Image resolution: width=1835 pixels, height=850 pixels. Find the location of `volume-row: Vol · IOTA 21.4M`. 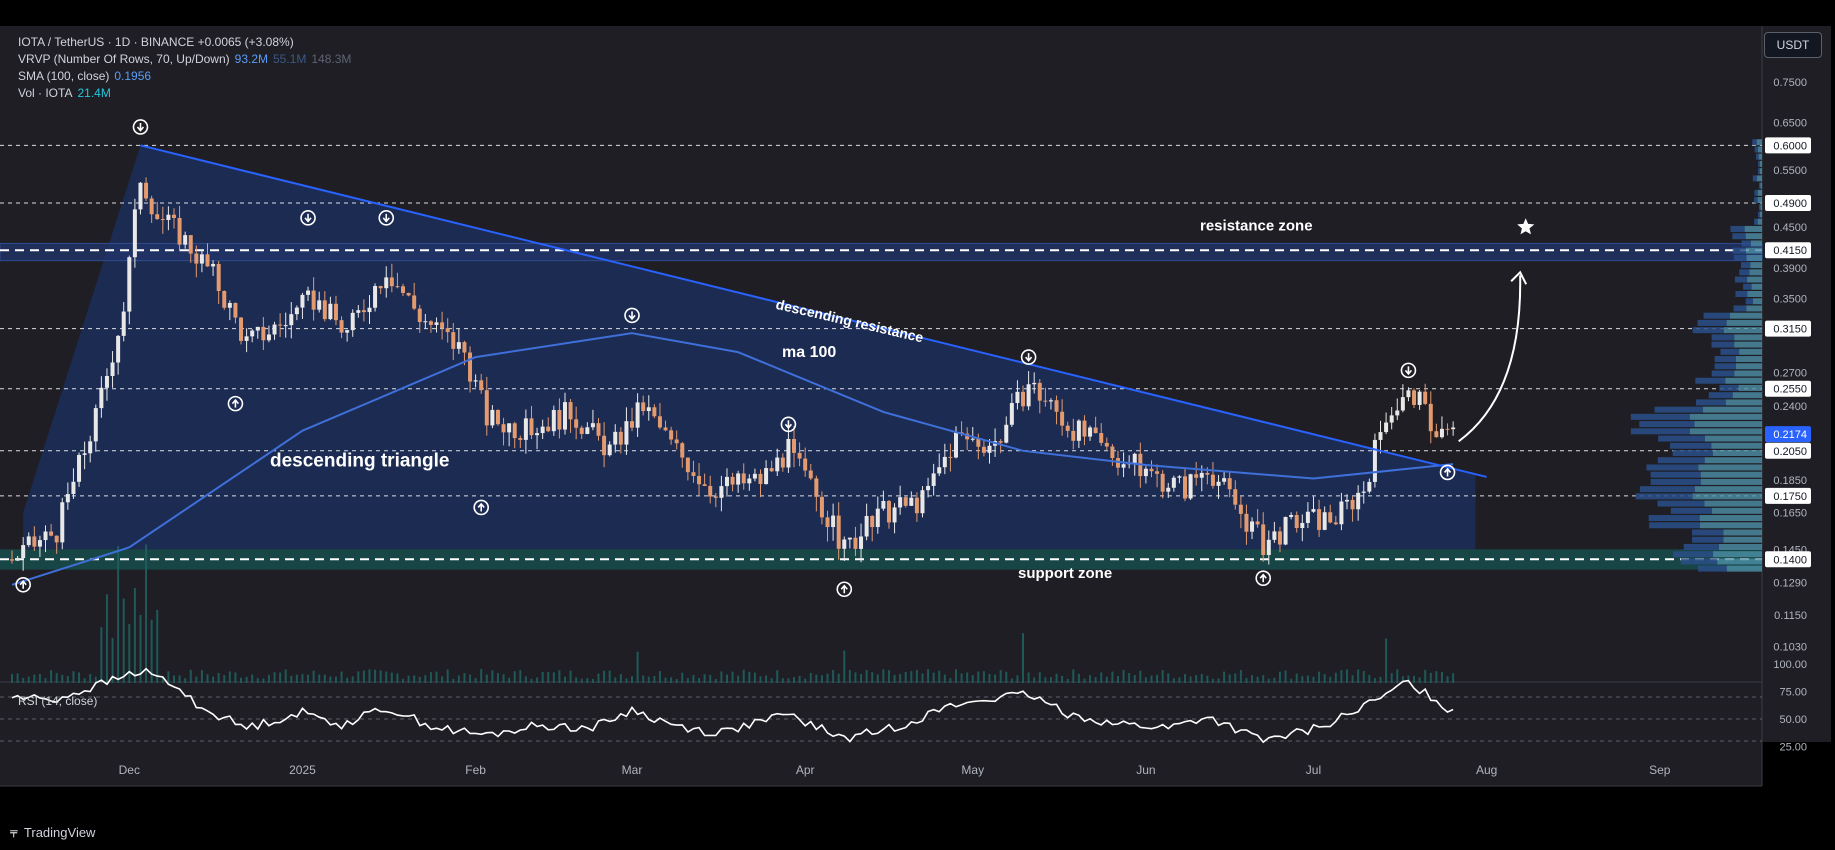

volume-row: Vol · IOTA 21.4M is located at coordinates (184, 93).